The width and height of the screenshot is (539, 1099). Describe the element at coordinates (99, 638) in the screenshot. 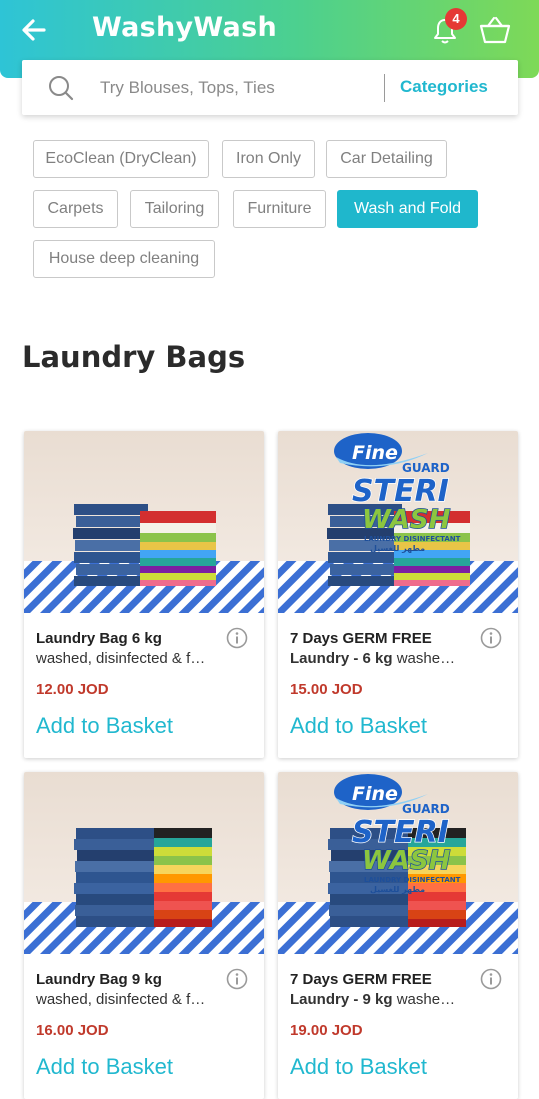

I see `product-title: Laundry Bag 6 kg` at that location.